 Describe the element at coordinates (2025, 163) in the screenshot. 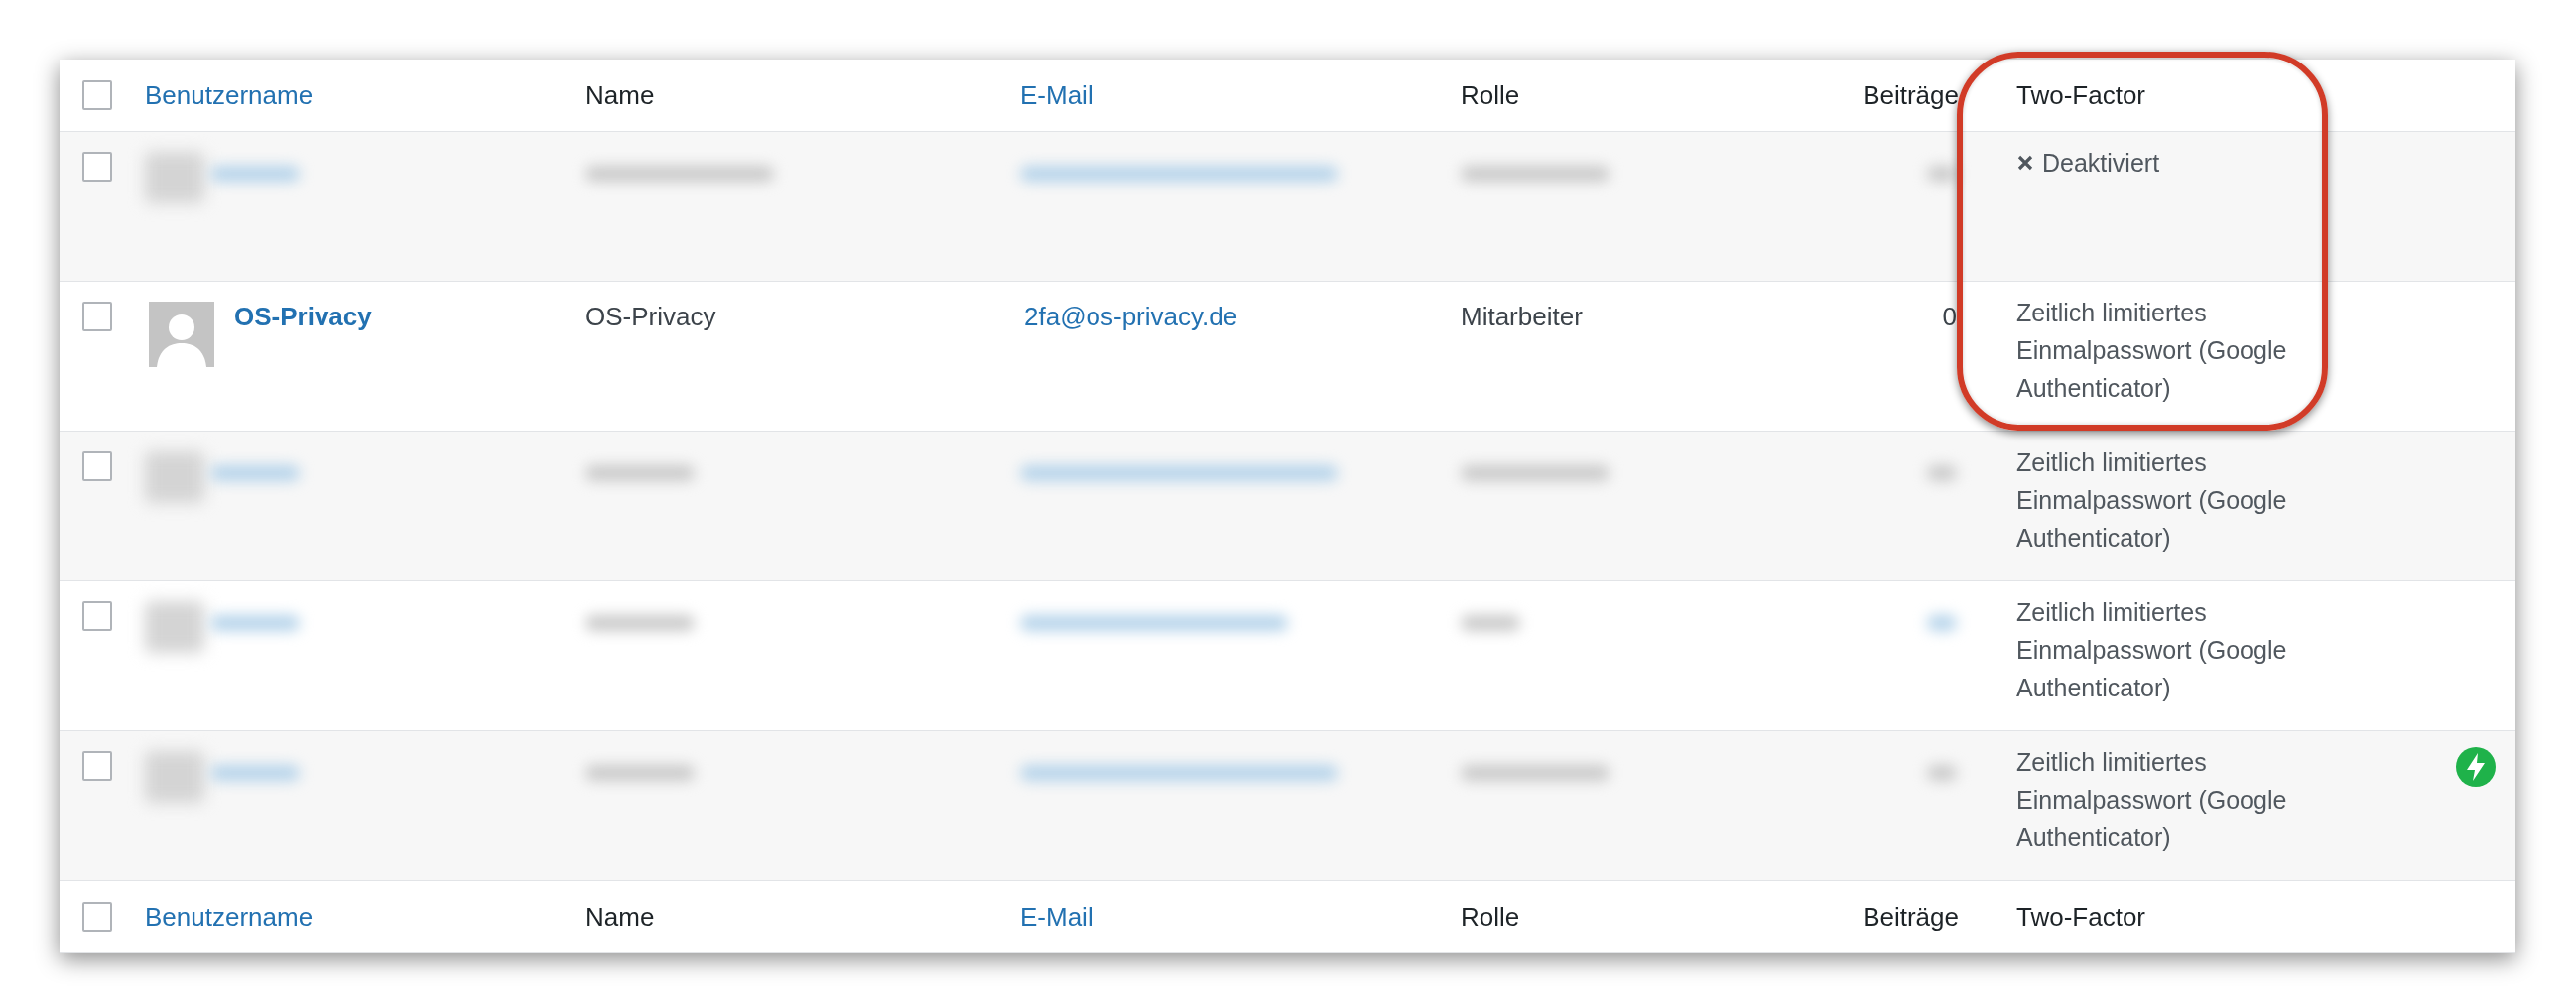

I see `cross-icon` at that location.